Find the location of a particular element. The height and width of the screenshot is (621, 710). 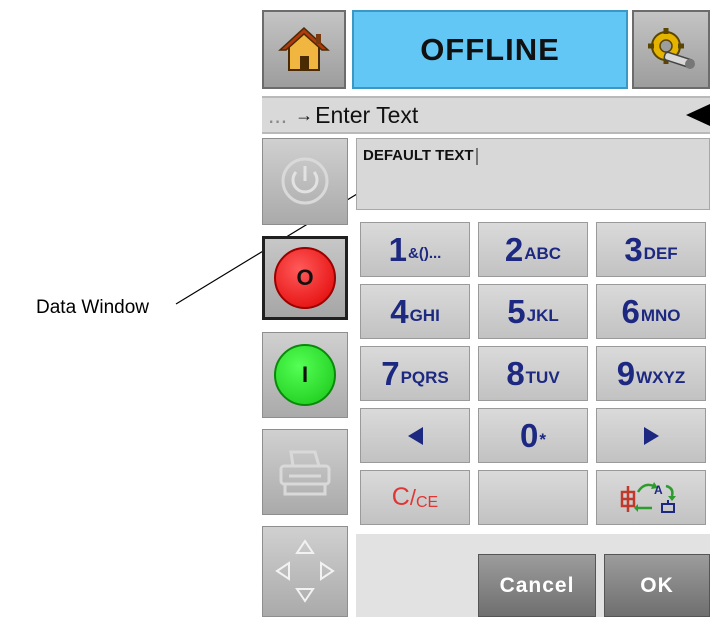

key-3-letters: DEF is located at coordinates (660, 253).